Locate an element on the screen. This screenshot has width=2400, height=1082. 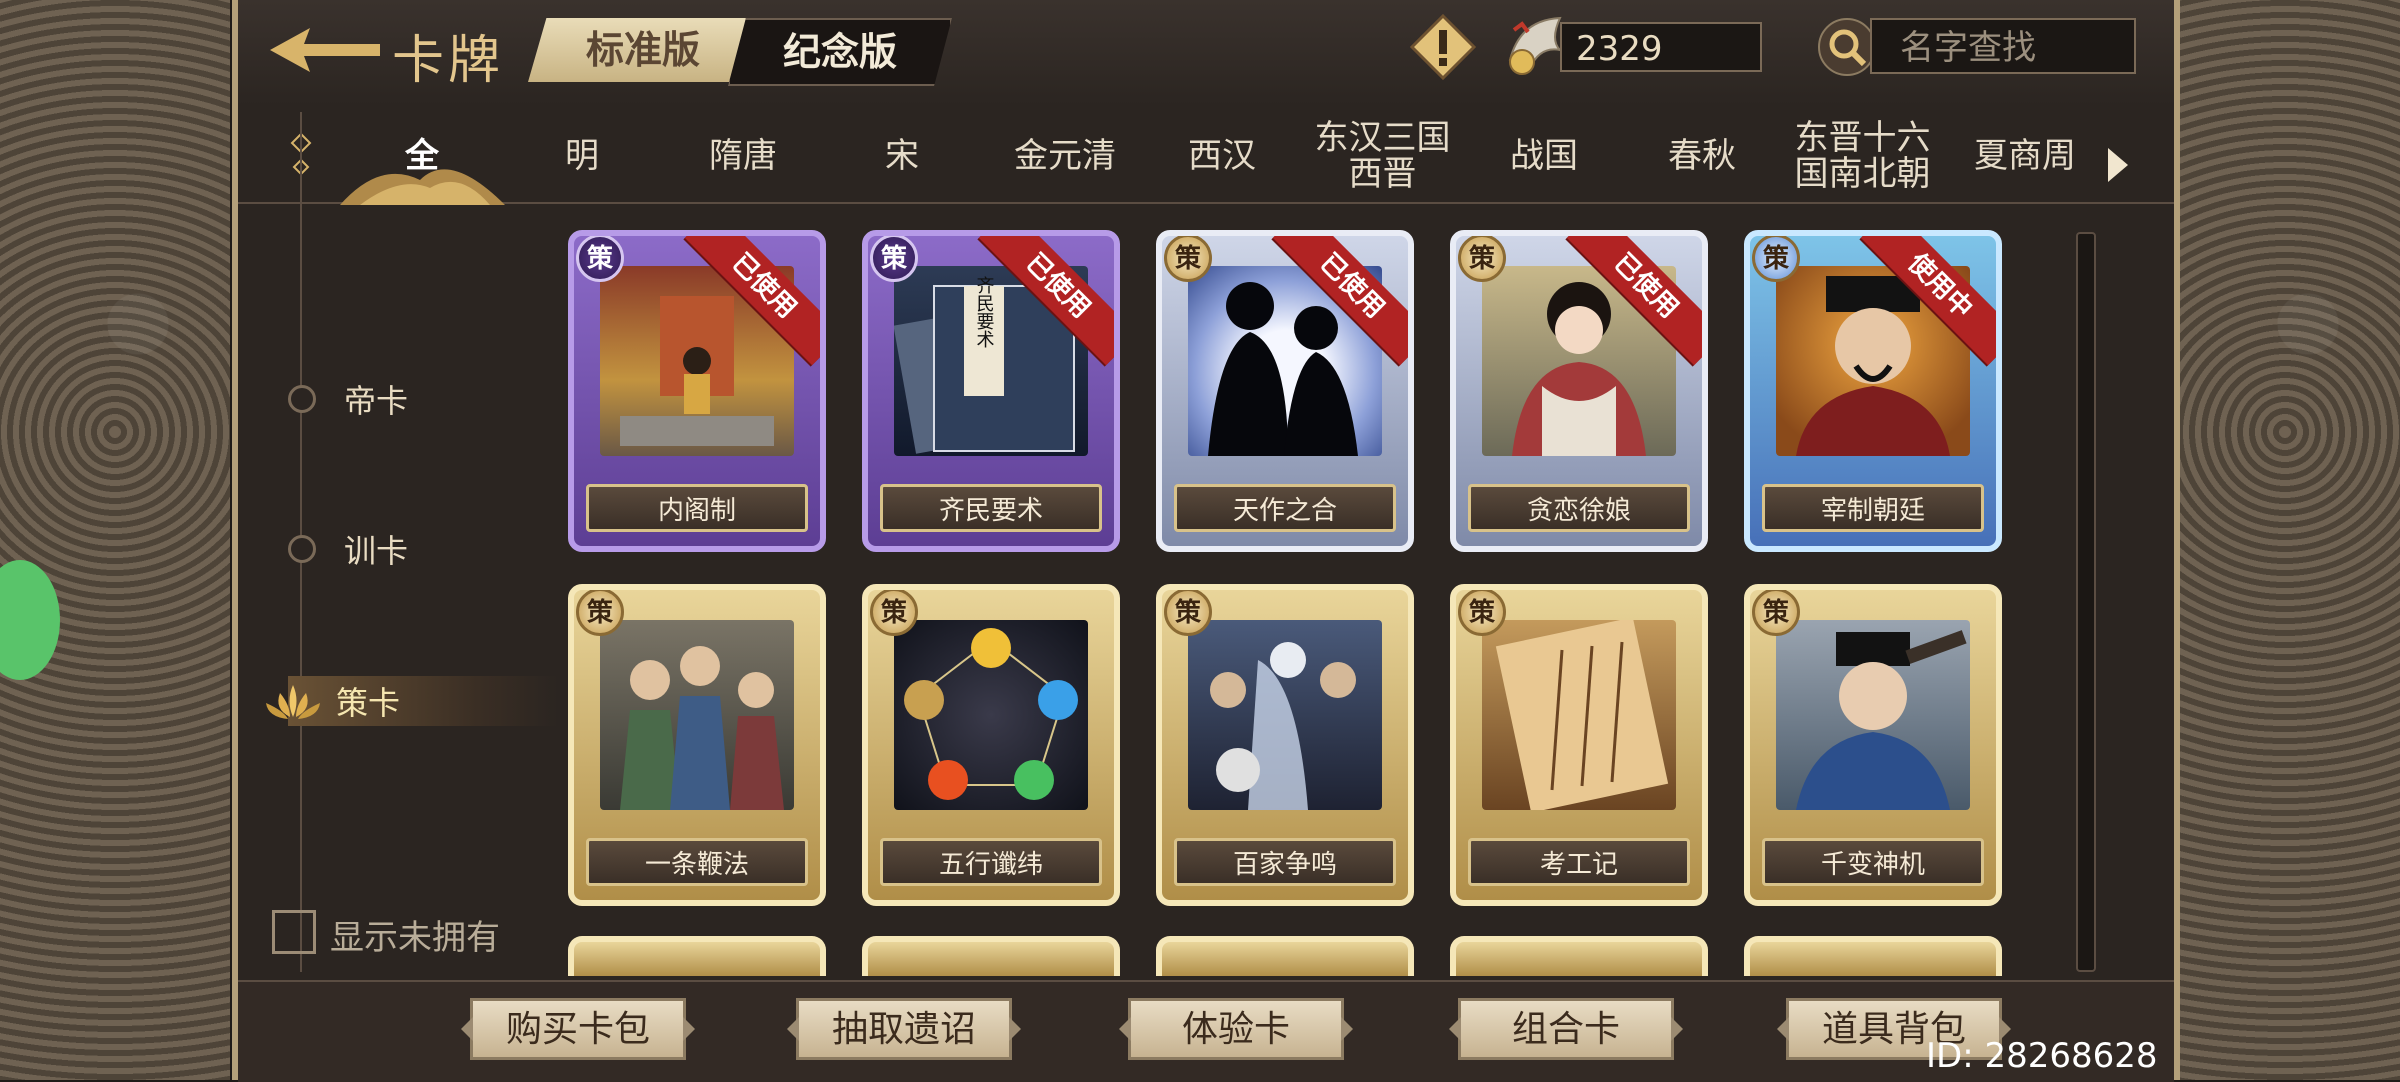
chevron-right-icon is located at coordinates (2117, 165).